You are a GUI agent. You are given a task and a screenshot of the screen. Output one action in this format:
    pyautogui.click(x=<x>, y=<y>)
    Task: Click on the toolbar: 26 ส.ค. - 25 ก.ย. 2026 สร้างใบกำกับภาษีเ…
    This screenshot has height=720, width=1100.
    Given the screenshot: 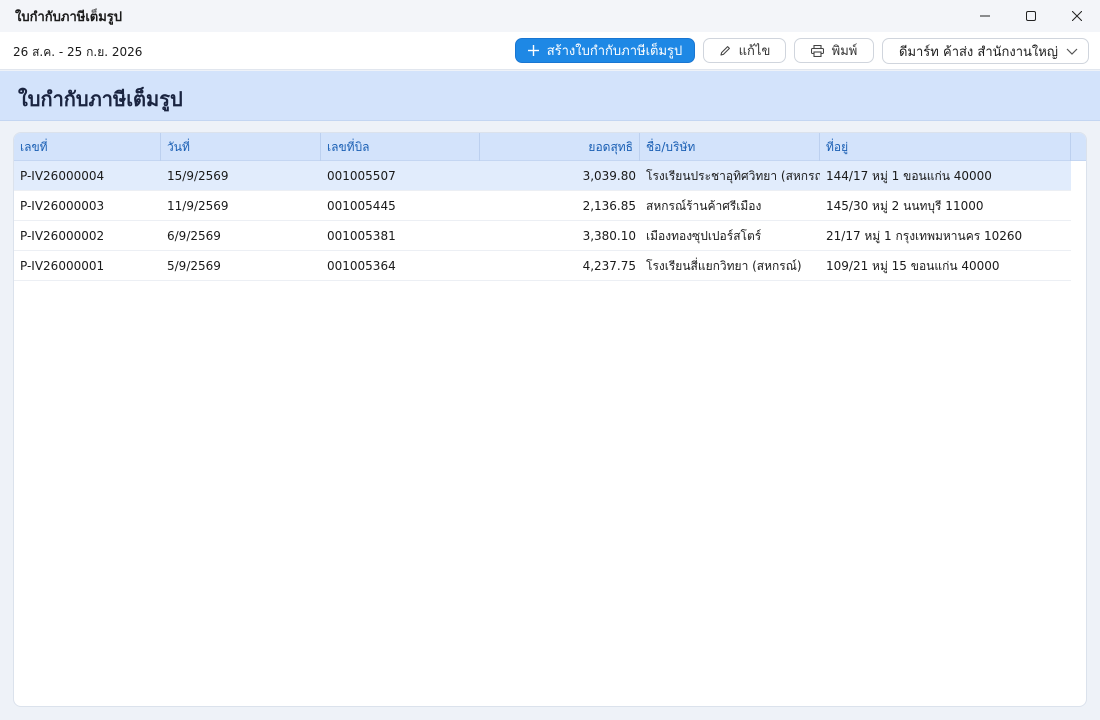 What is the action you would take?
    pyautogui.click(x=550, y=51)
    